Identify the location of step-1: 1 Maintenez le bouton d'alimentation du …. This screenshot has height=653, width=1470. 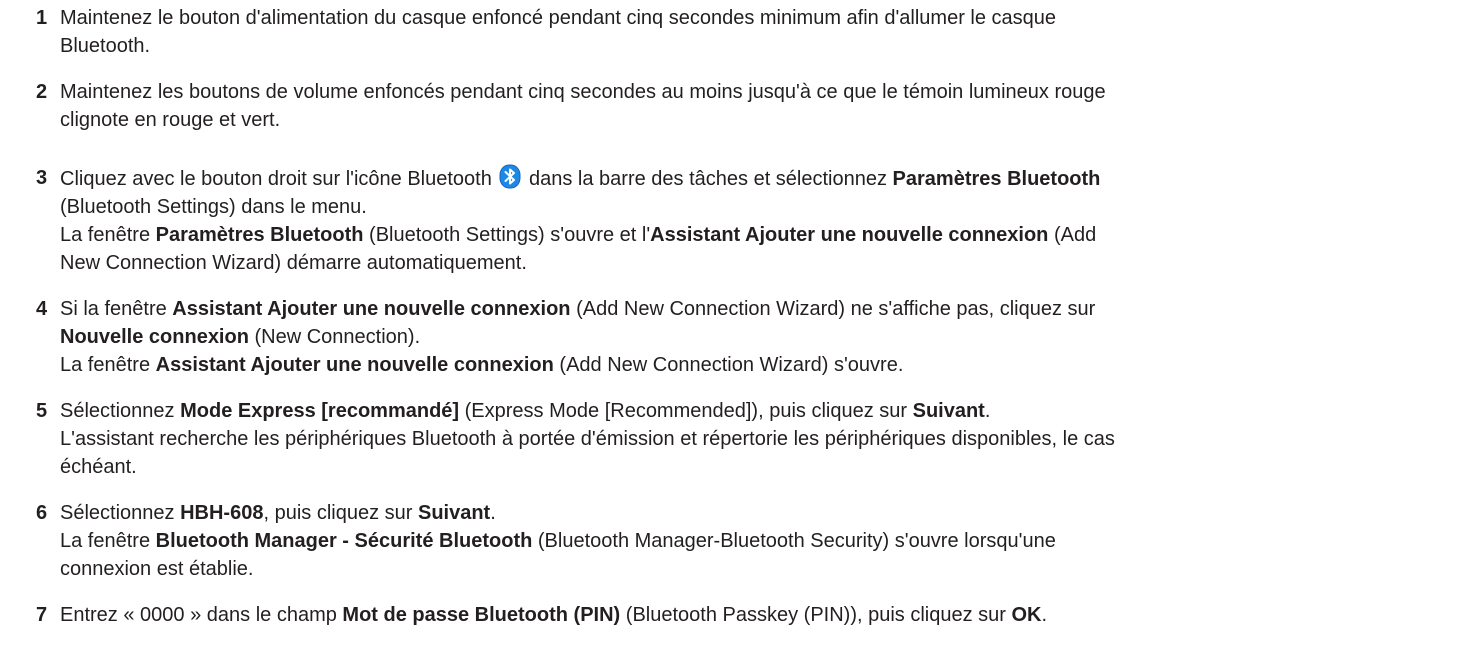
(740, 32).